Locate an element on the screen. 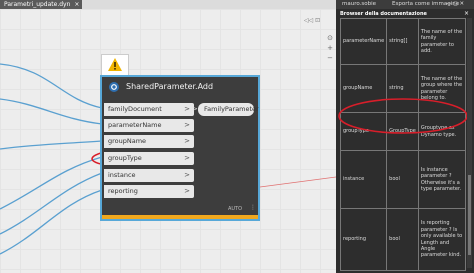 This screenshot has width=474, height=273. input-port-parametername: parameterName > is located at coordinates (149, 125).